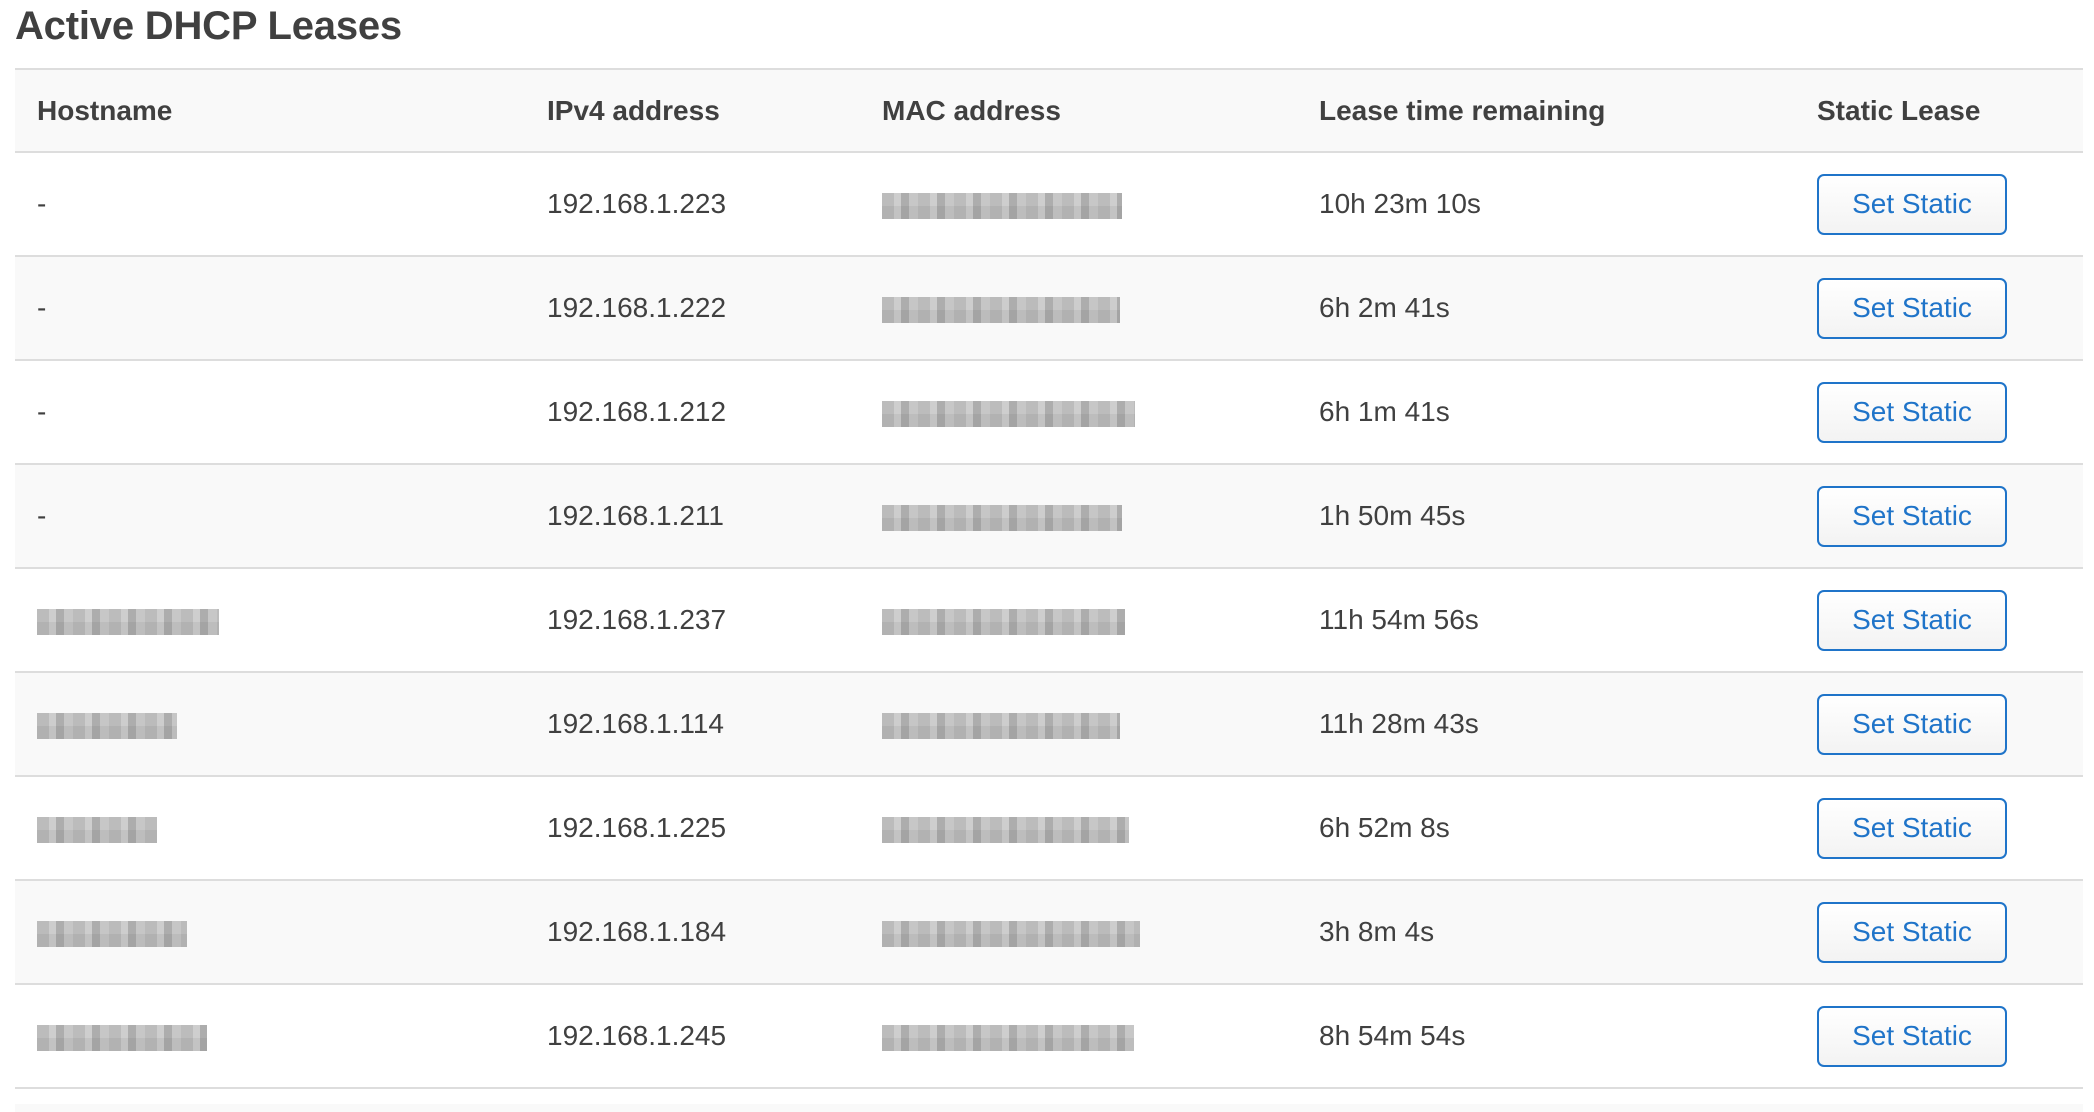 This screenshot has height=1112, width=2094. Describe the element at coordinates (637, 827) in the screenshot. I see `ipv4-cell: 192.168.1.225` at that location.